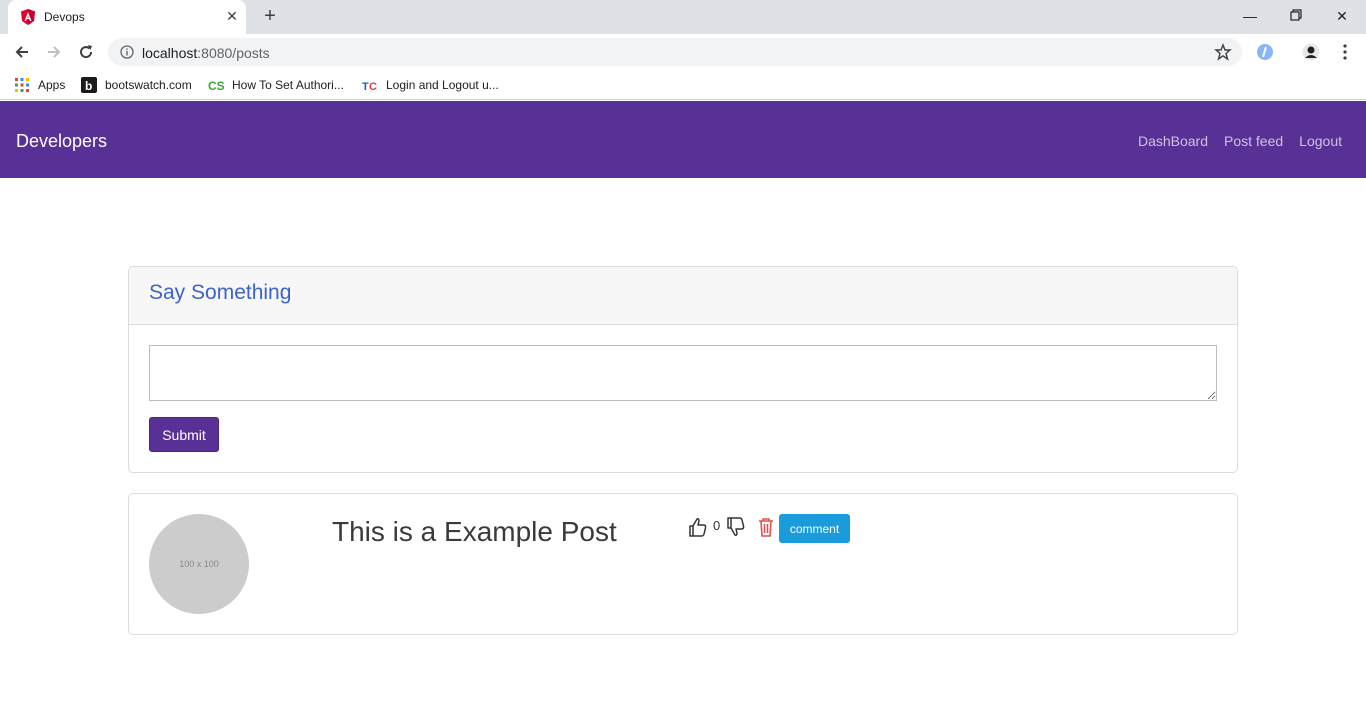 The height and width of the screenshot is (722, 1366). I want to click on tc-icon: T C, so click(369, 87).